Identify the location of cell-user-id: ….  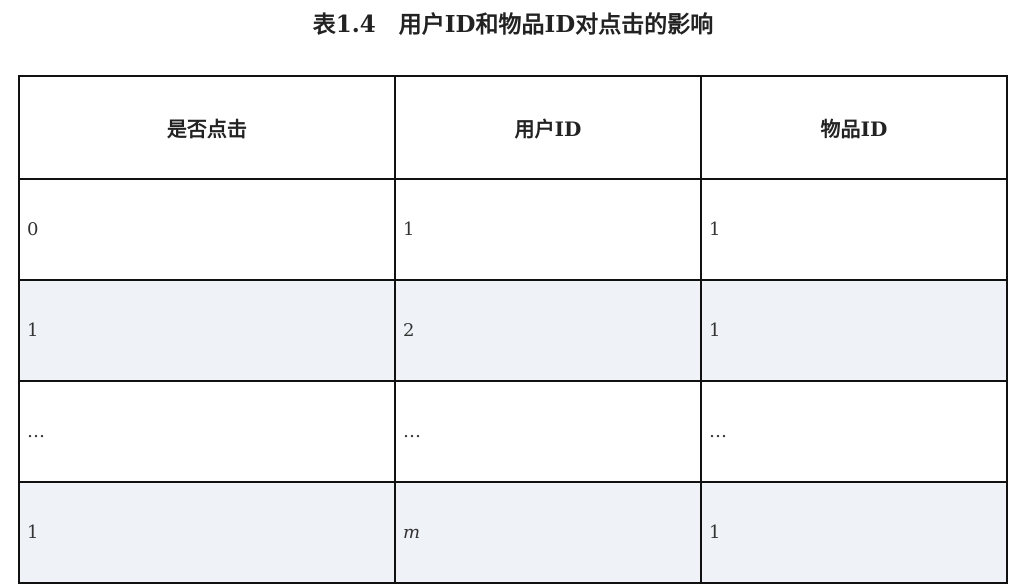
(548, 431).